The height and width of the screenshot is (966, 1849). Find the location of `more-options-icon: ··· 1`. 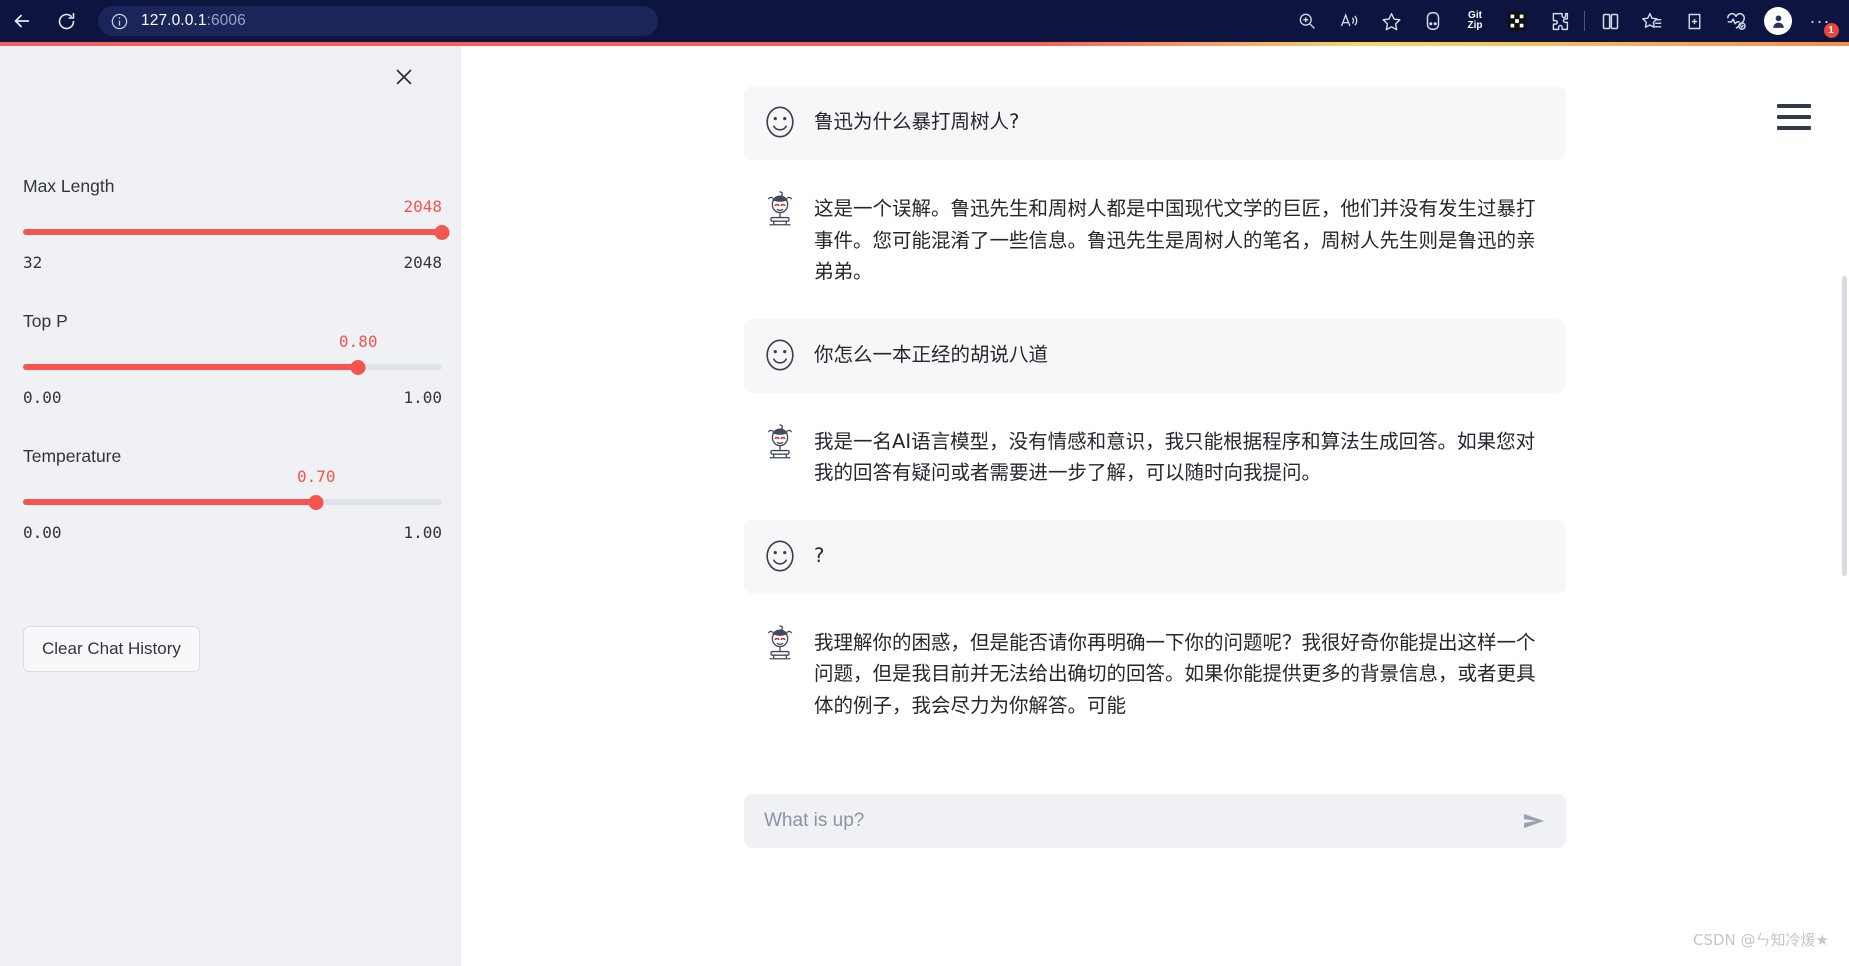

more-options-icon: ··· 1 is located at coordinates (1820, 21).